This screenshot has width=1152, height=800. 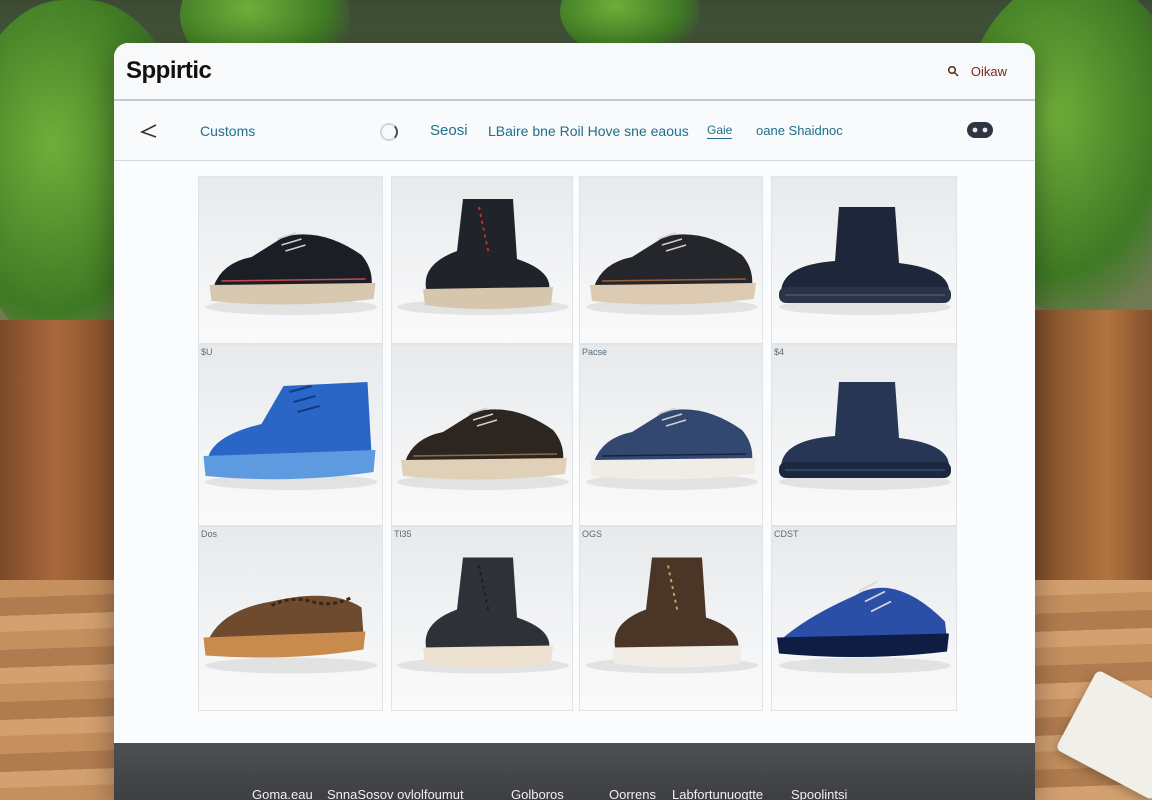 What do you see at coordinates (980, 130) in the screenshot?
I see `gamepad-icon` at bounding box center [980, 130].